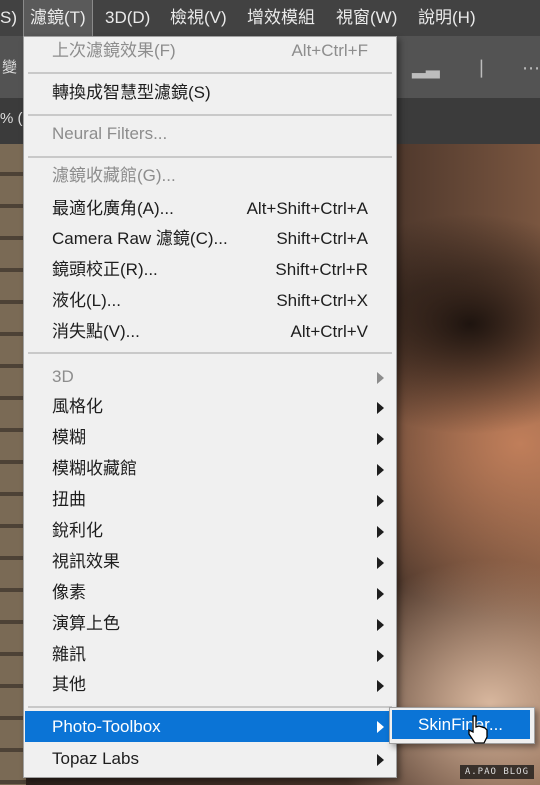 The height and width of the screenshot is (785, 540). Describe the element at coordinates (69, 654) in the screenshot. I see `menu-item-label: 雜訊` at that location.